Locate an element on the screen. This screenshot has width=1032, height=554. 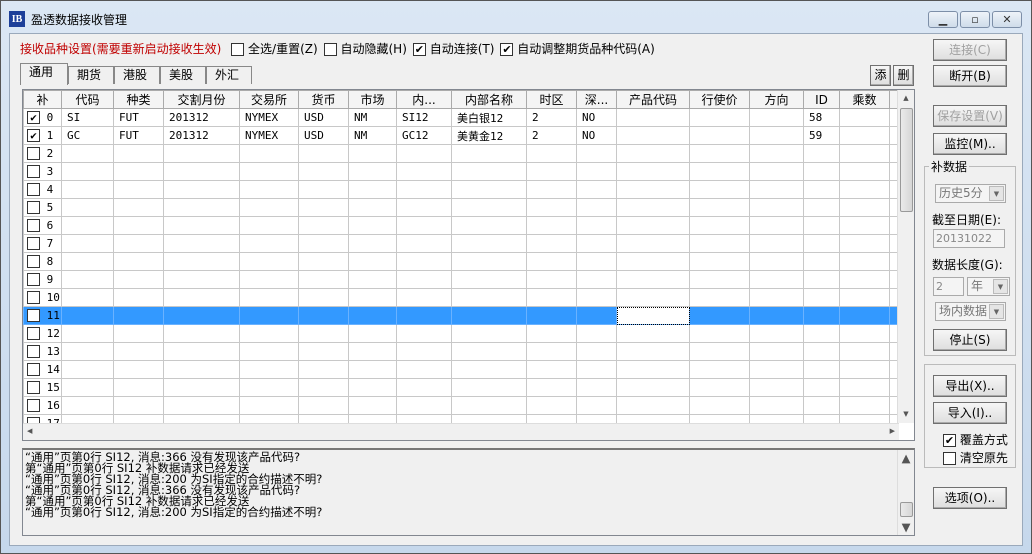
table-row: 8 is located at coordinates (461, 261).